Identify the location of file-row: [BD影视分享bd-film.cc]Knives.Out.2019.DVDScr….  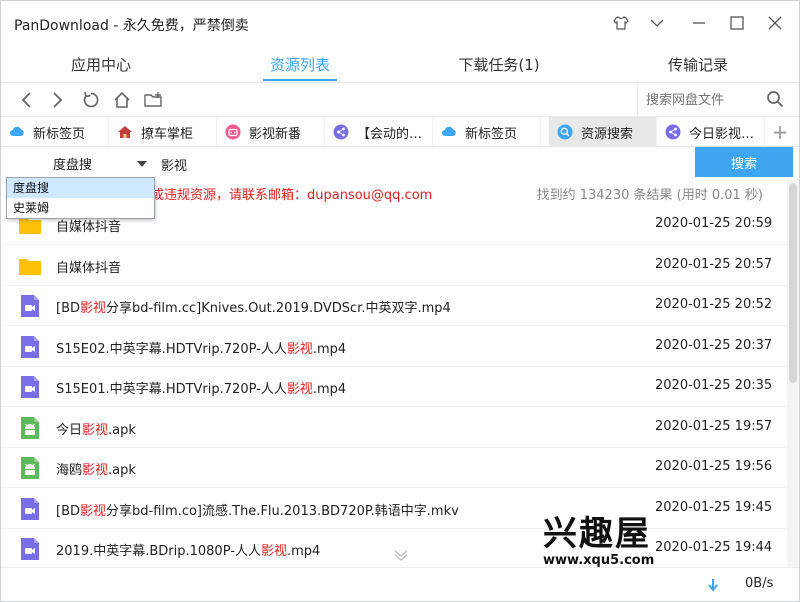
(394, 306).